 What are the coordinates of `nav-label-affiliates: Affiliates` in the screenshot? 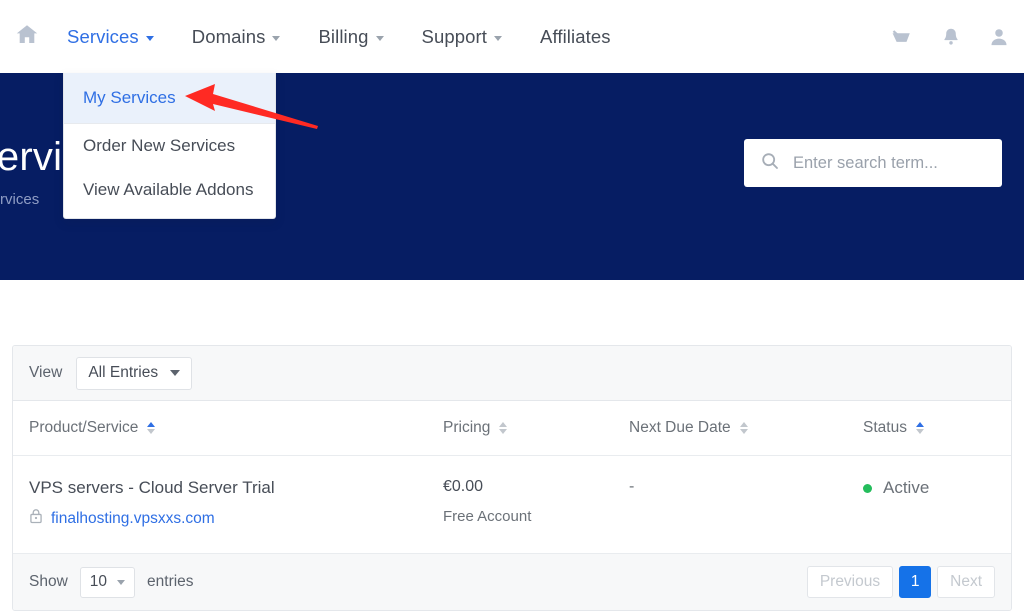 It's located at (575, 36).